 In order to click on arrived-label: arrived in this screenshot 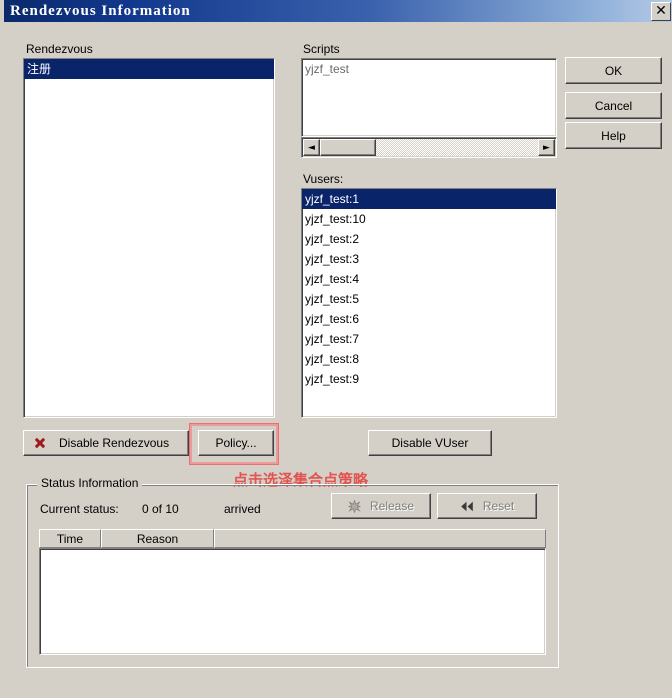, I will do `click(242, 509)`.